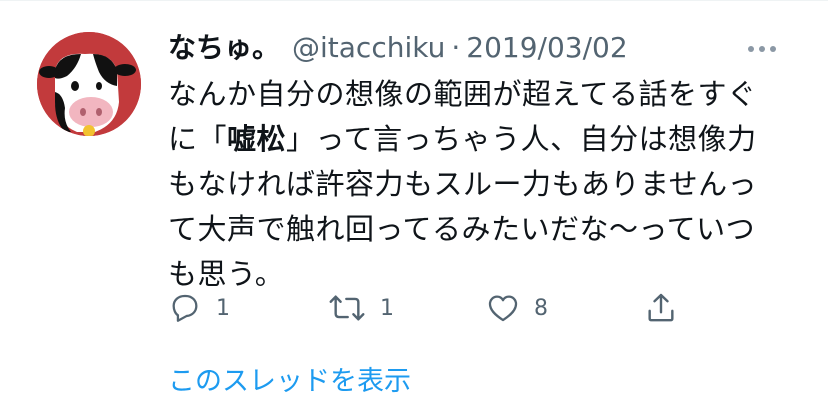 The height and width of the screenshot is (404, 828). I want to click on display-name: なちゅ。, so click(224, 48).